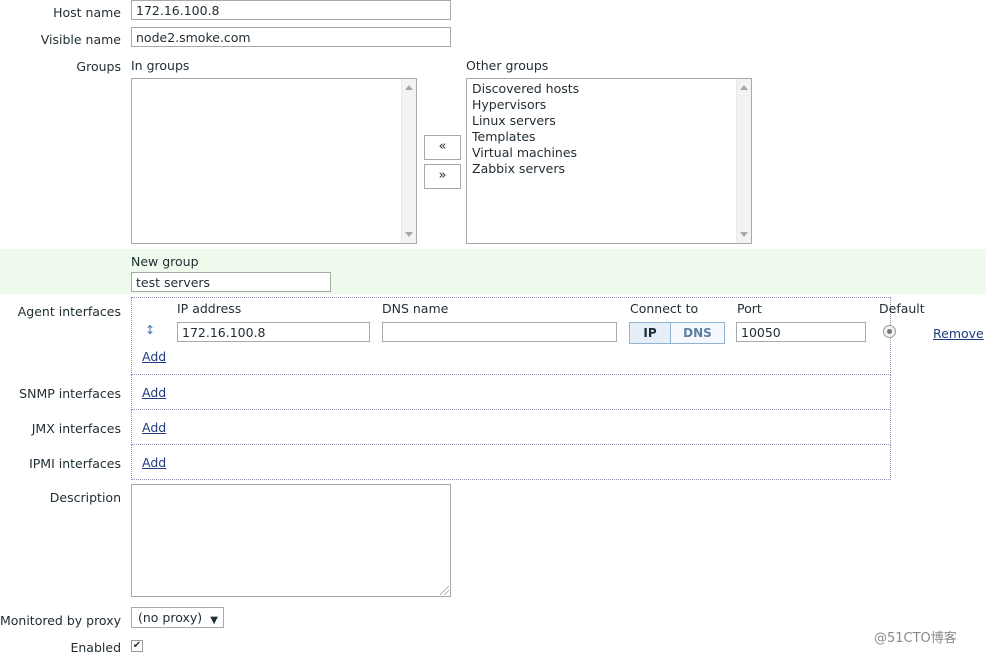  Describe the element at coordinates (87, 12) in the screenshot. I see `host-name-label: Host name` at that location.